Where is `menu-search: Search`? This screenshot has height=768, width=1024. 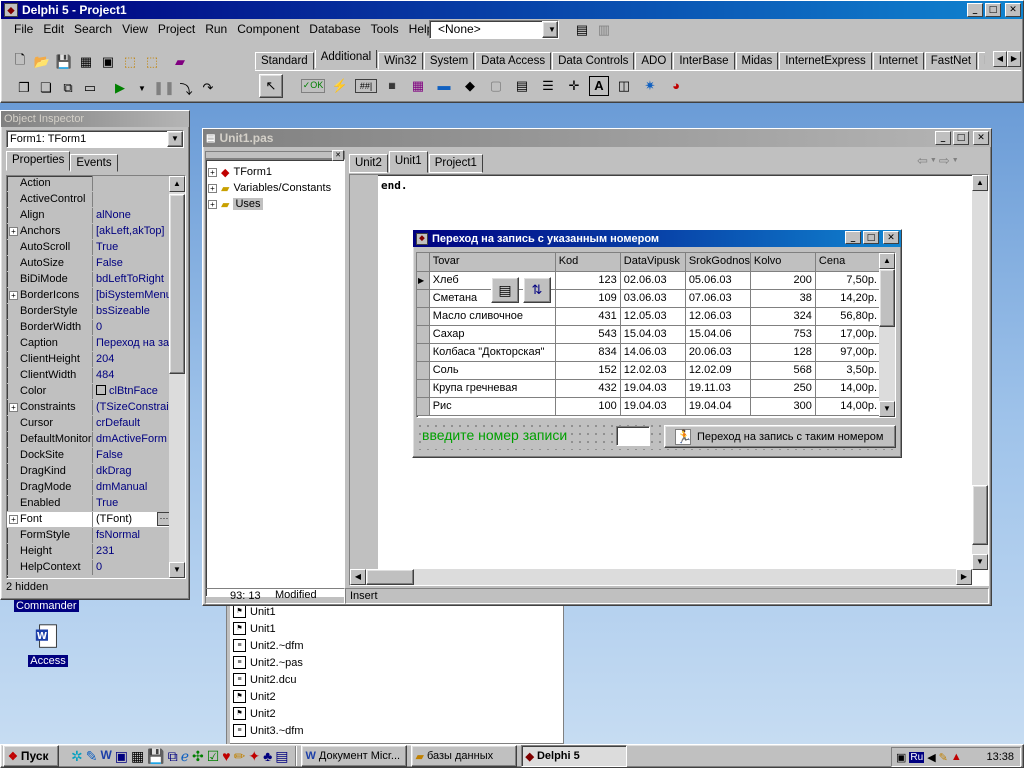
menu-search: Search is located at coordinates (93, 29).